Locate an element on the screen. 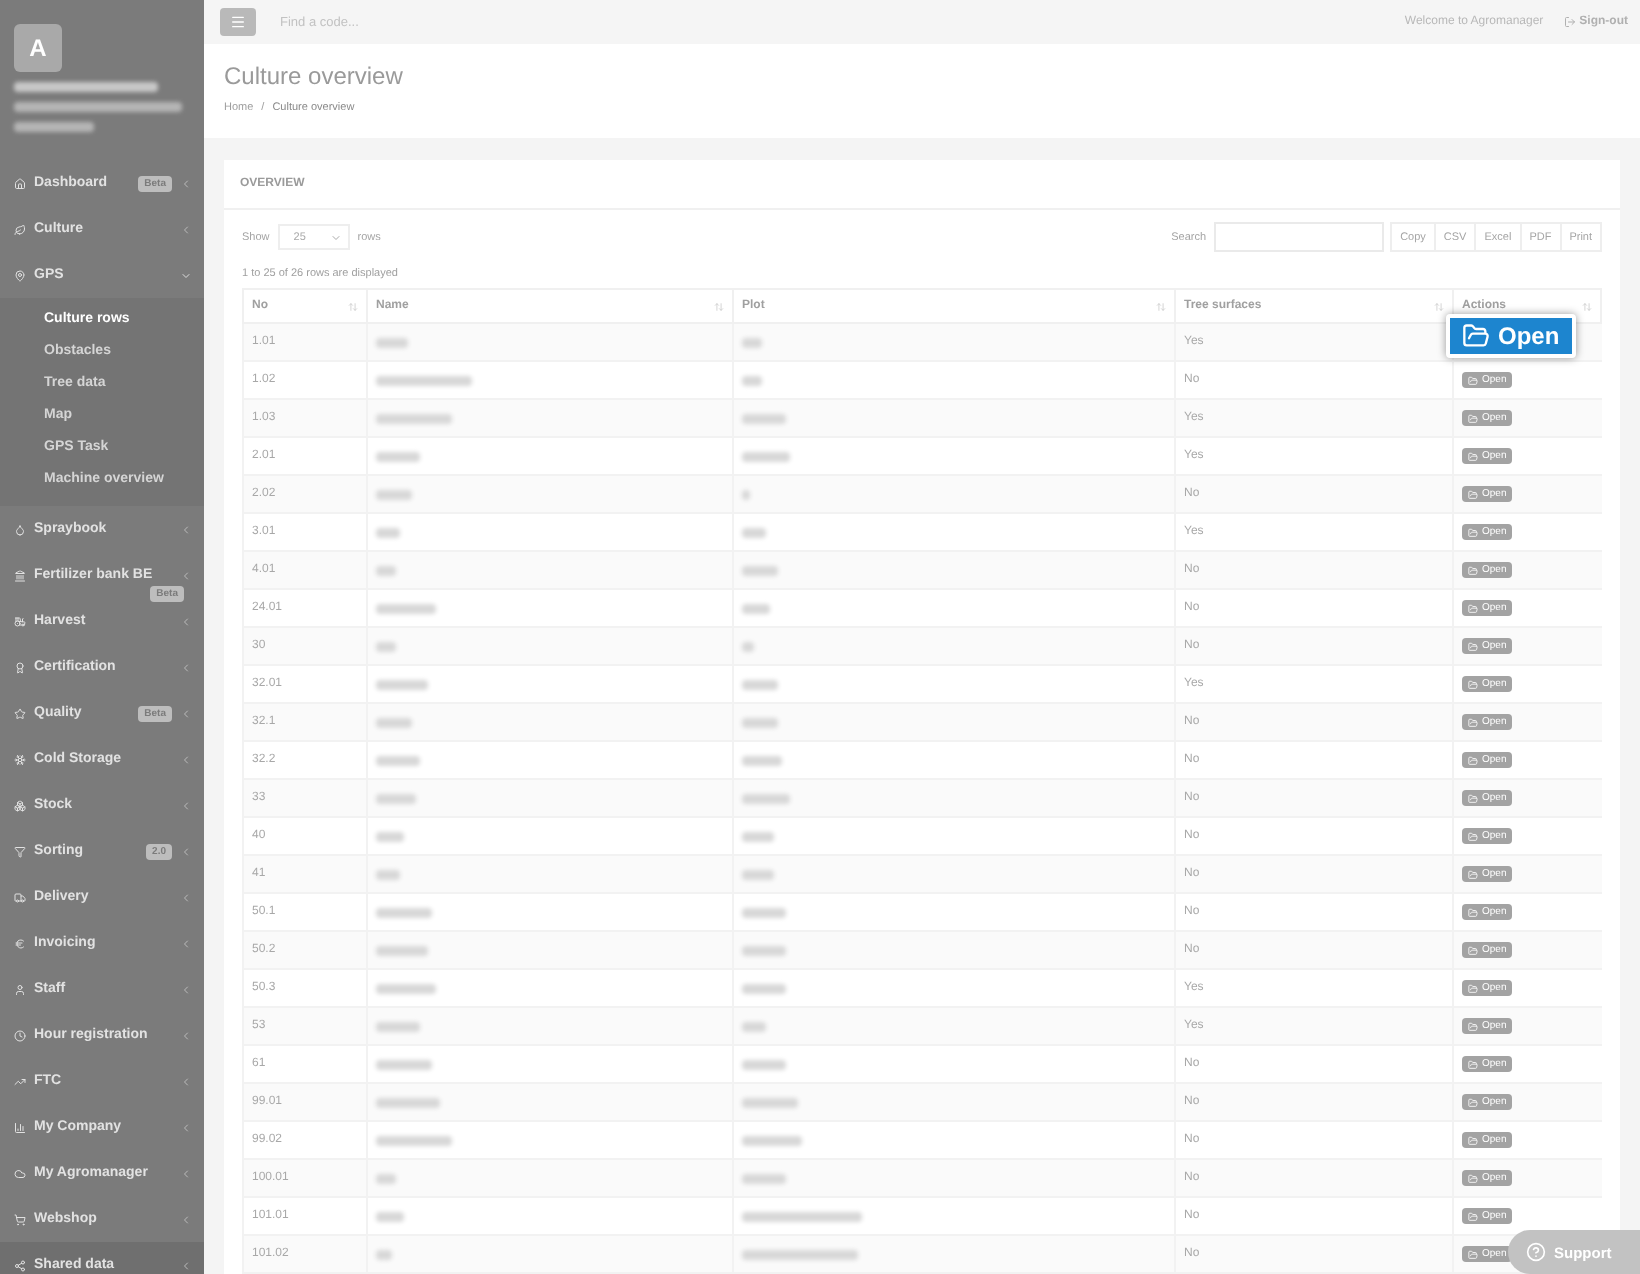  page-title: Culture overview is located at coordinates (314, 76).